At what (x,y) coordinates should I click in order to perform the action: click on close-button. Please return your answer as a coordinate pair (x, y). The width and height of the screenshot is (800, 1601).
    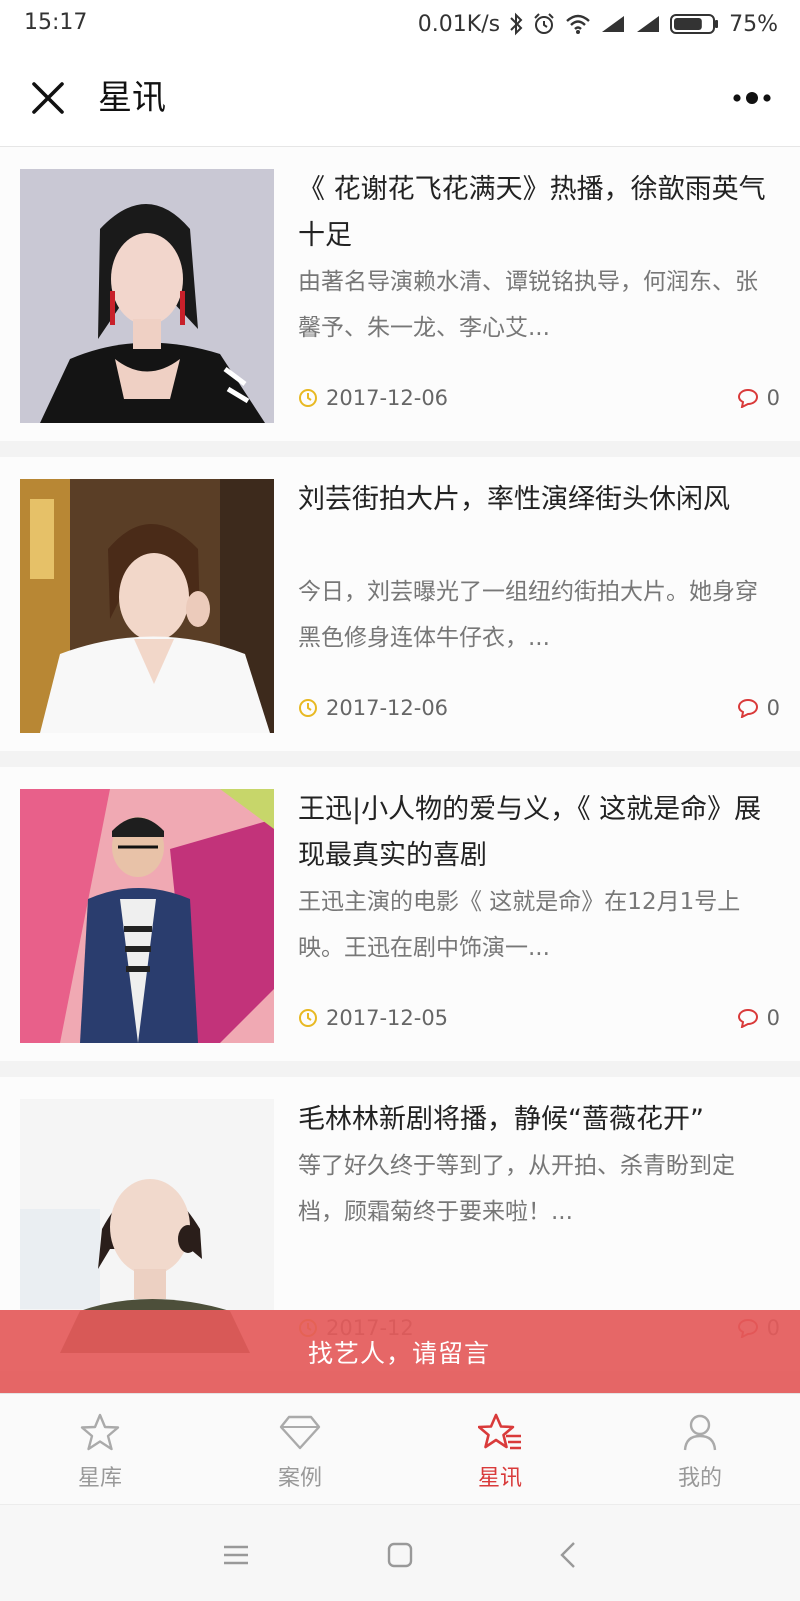
    Looking at the image, I should click on (48, 98).